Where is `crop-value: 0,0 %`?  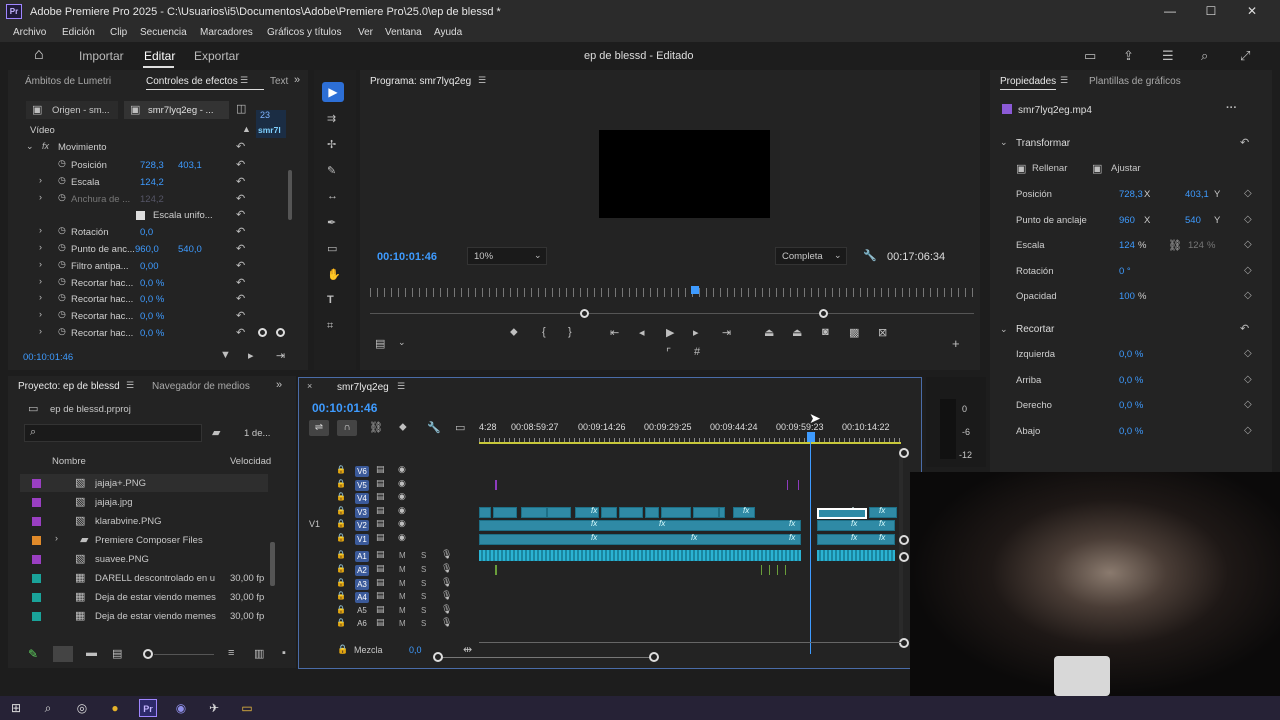 crop-value: 0,0 % is located at coordinates (1131, 431).